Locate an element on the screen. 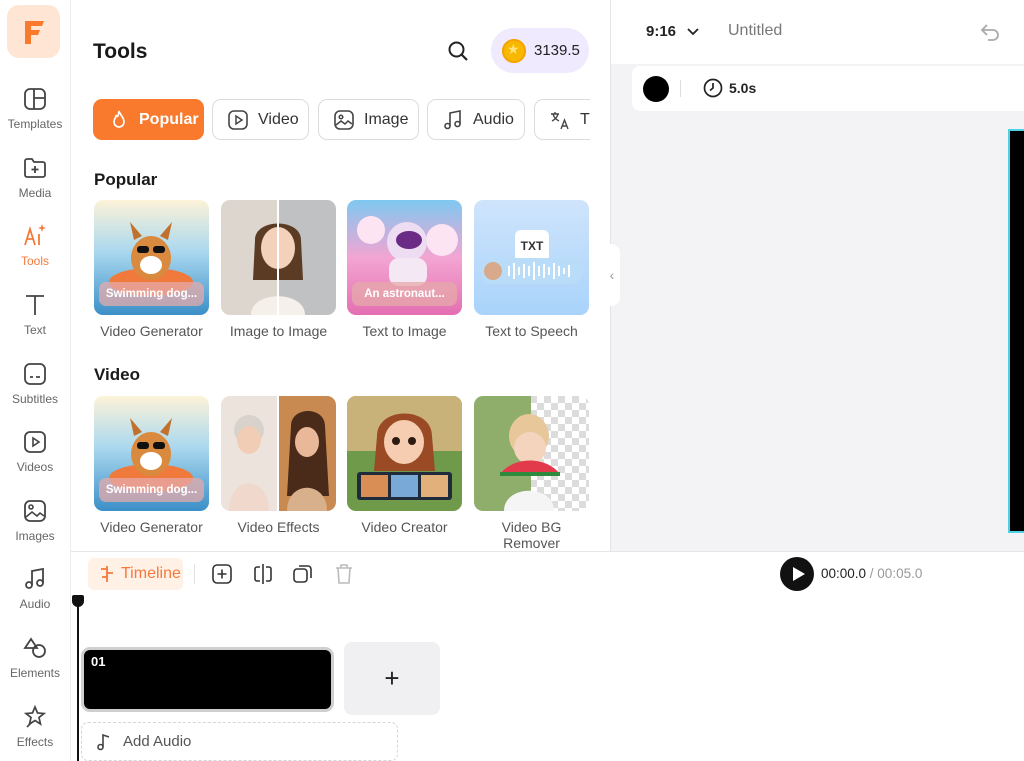  tool-card-video-bg-remover: Video BG Remover is located at coordinates (531, 473).